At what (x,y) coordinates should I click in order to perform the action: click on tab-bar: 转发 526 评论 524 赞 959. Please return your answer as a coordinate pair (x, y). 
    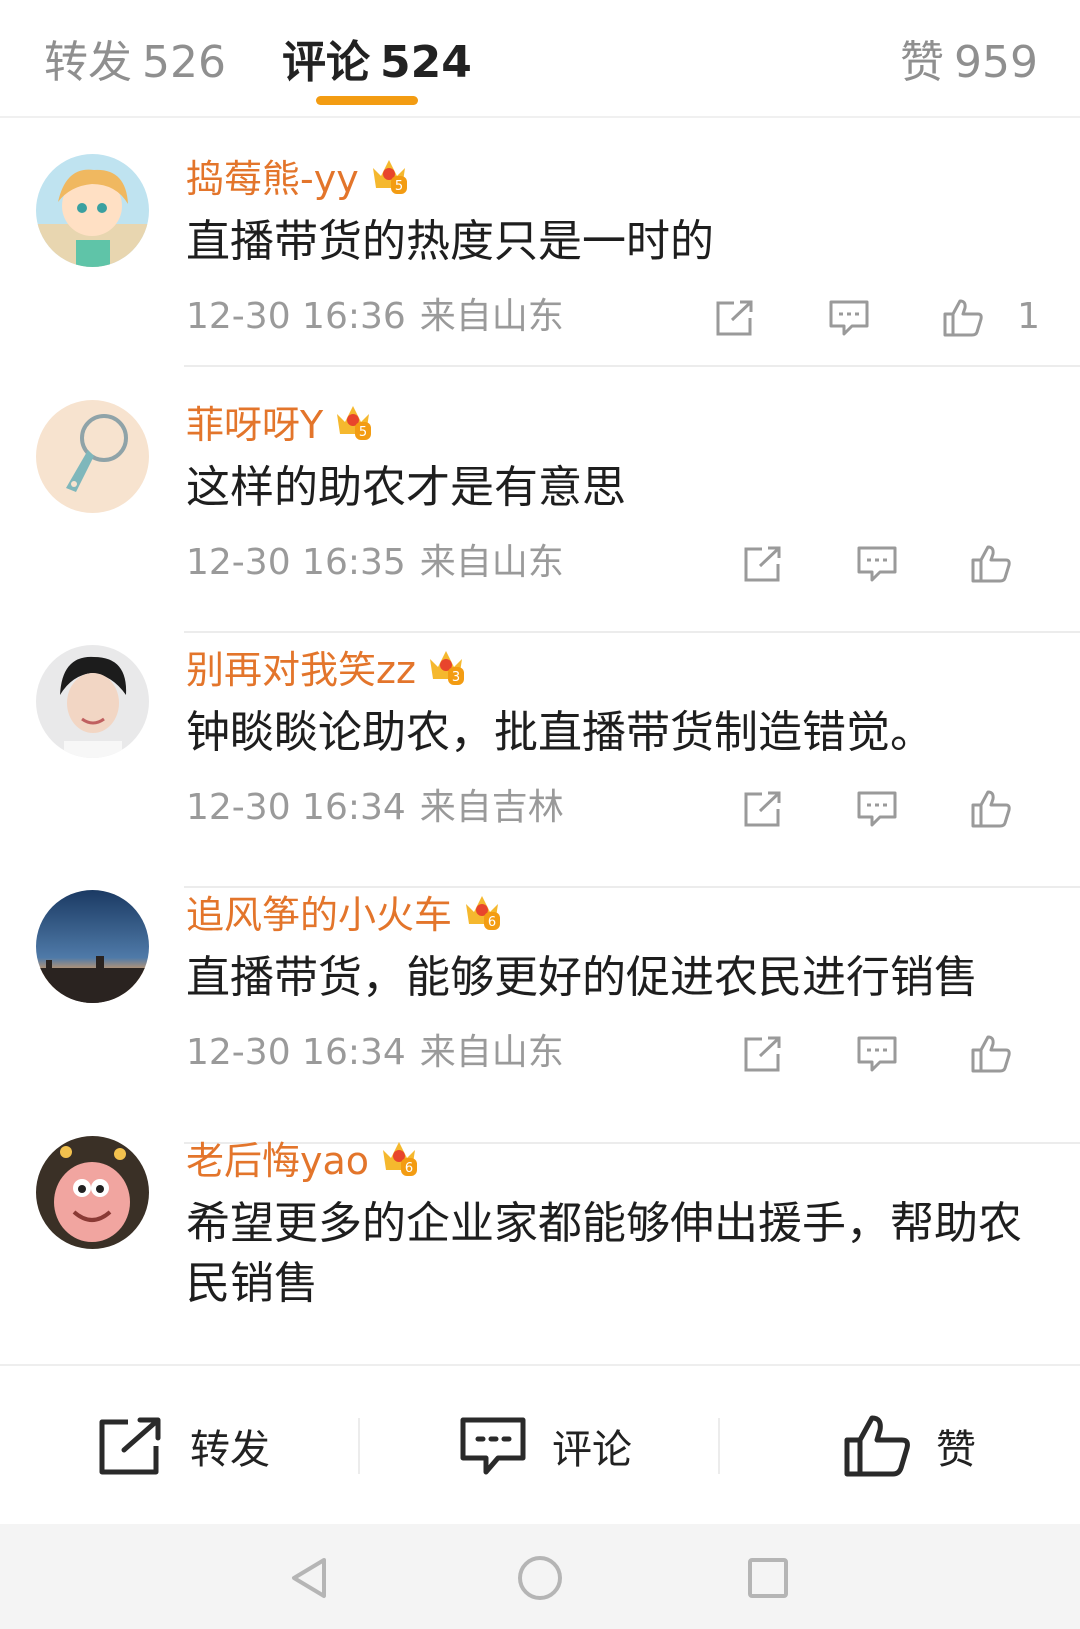
    Looking at the image, I should click on (540, 59).